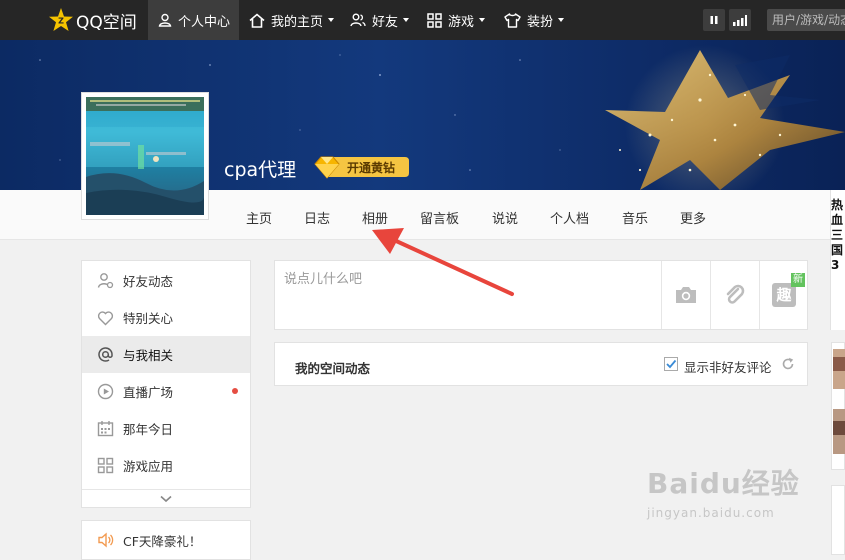 Image resolution: width=845 pixels, height=560 pixels. I want to click on subnav-album: 相册, so click(375, 217).